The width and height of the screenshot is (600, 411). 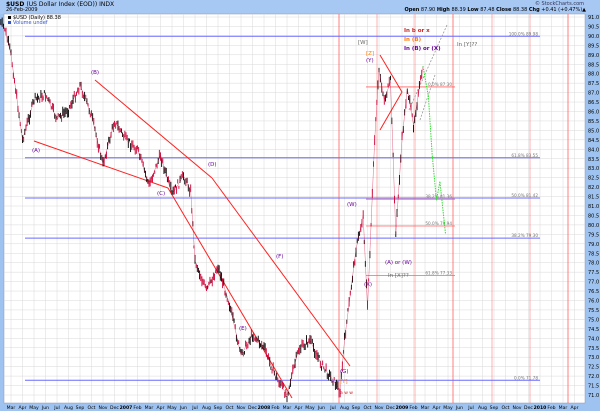 What do you see at coordinates (9, 22) in the screenshot?
I see `legend-swatch-volume` at bounding box center [9, 22].